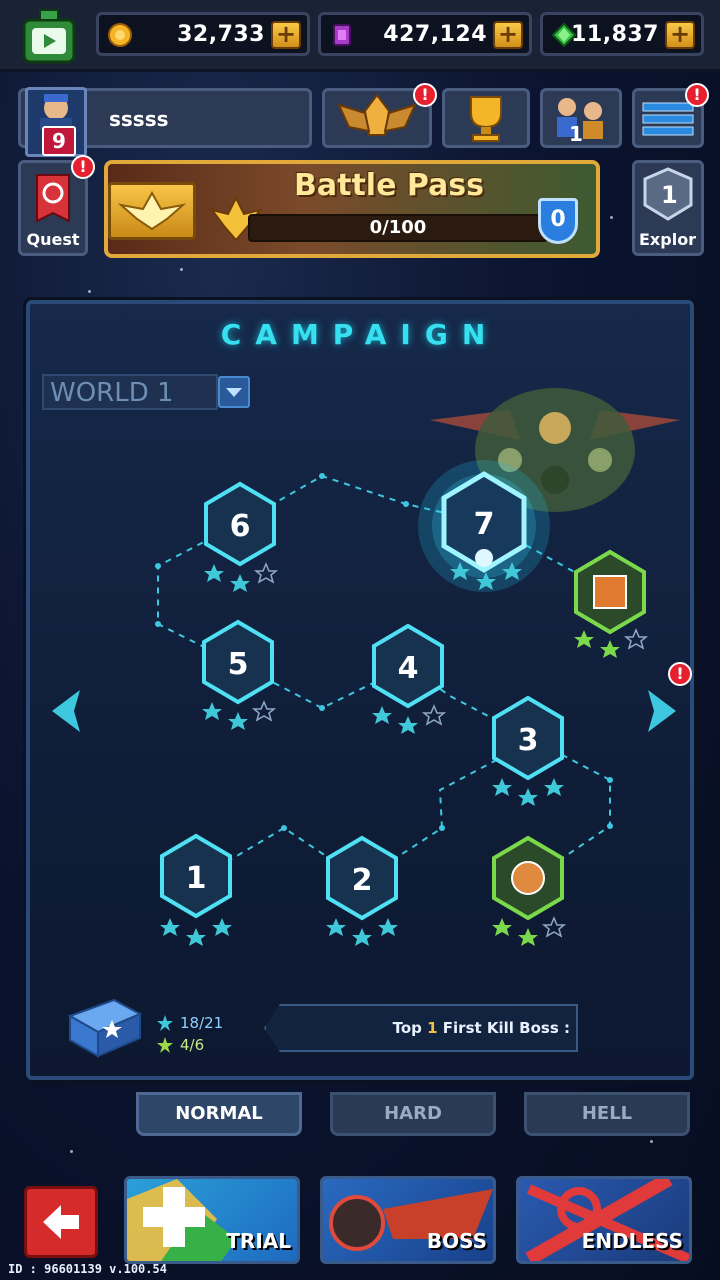  I want to click on rank-alert-badge: !, so click(425, 95).